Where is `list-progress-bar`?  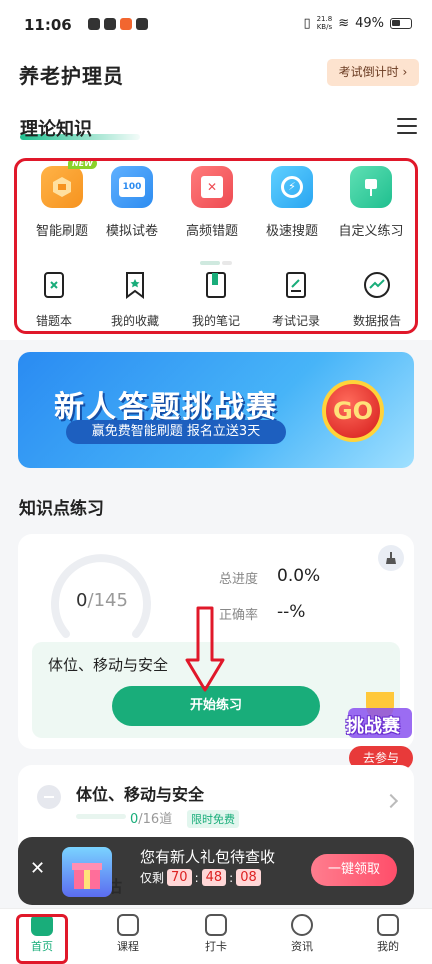 list-progress-bar is located at coordinates (101, 816).